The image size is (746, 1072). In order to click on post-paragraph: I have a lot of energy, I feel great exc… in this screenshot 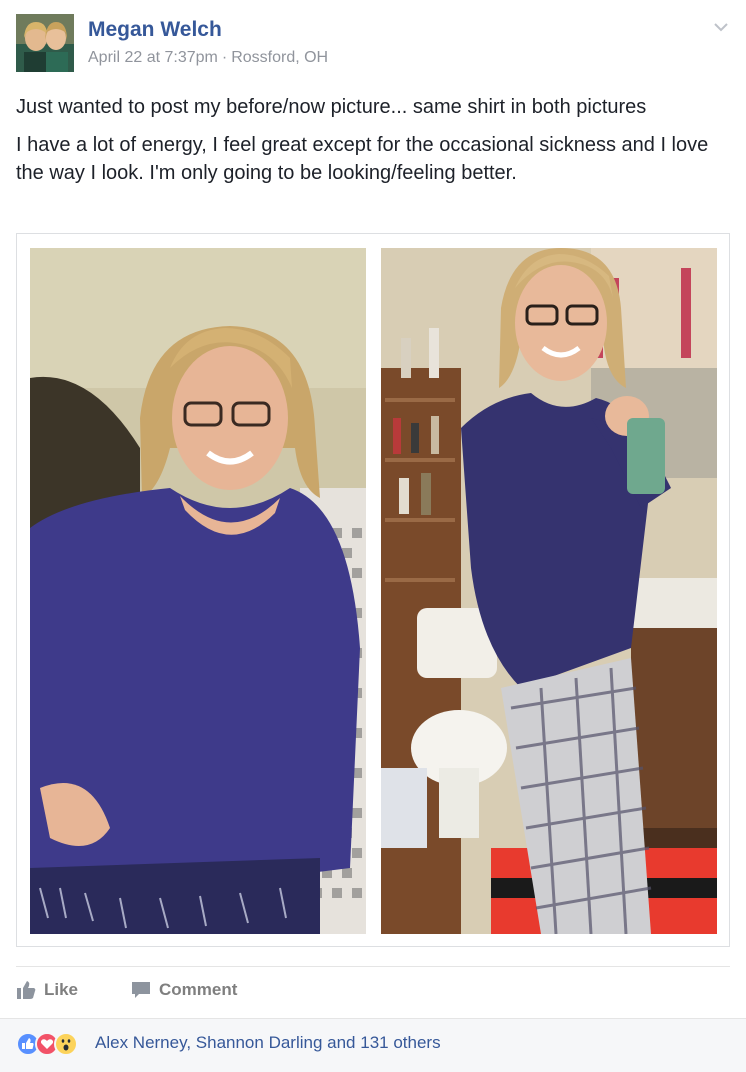, I will do `click(362, 159)`.